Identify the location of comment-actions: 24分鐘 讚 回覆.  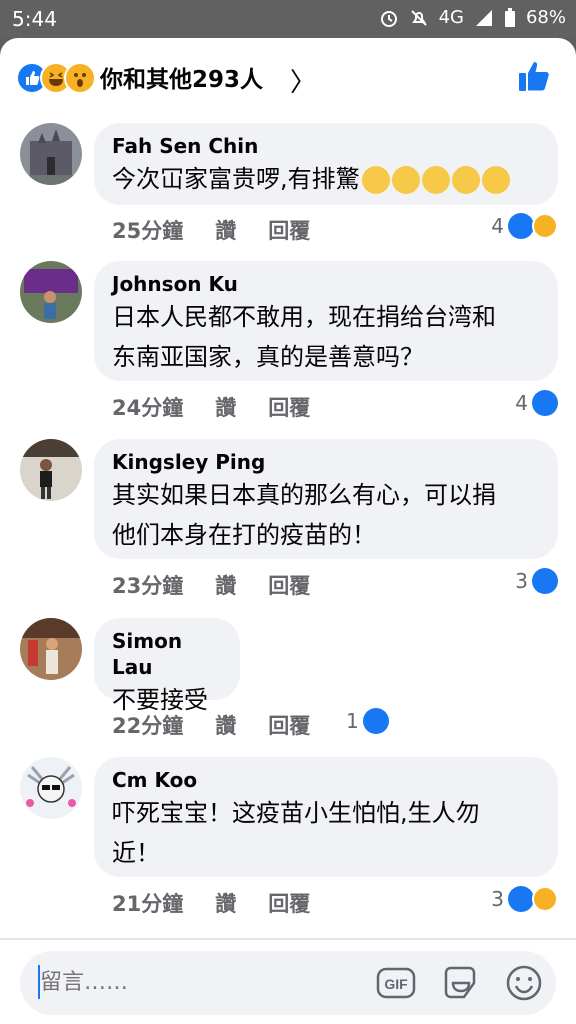
(211, 407).